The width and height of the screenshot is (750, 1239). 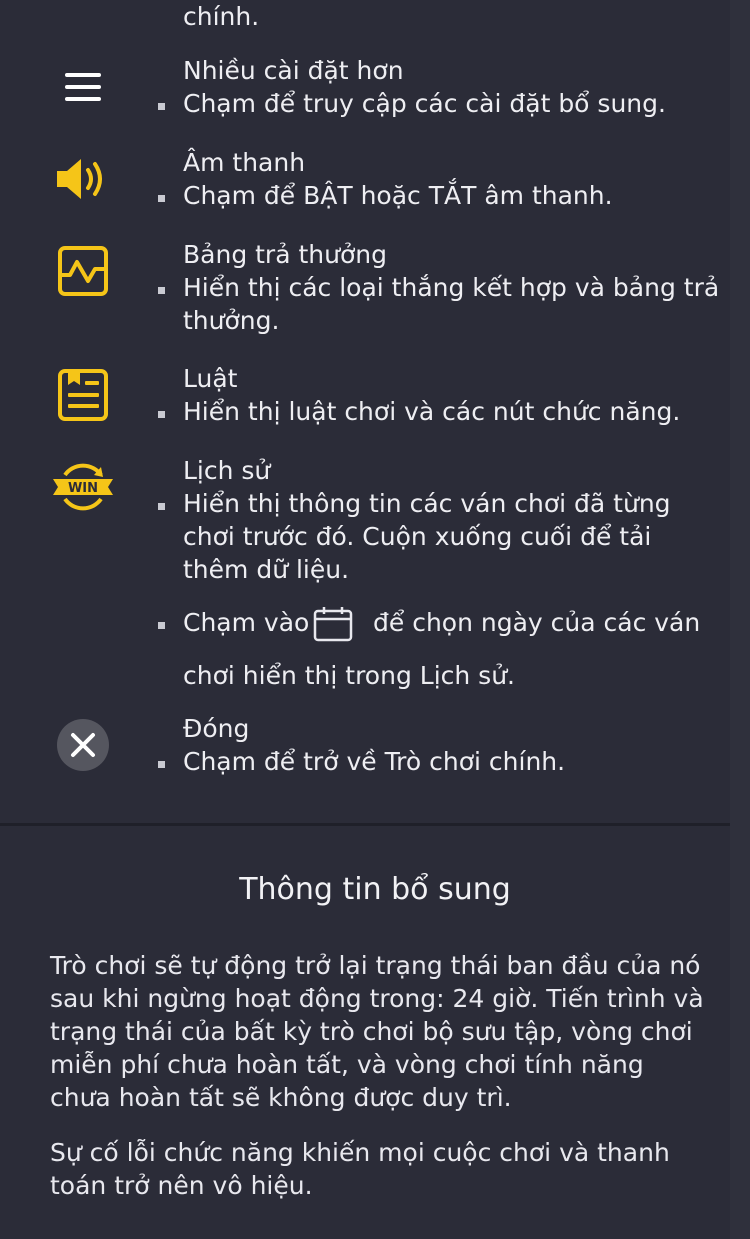 I want to click on control-item-text: Đóng Chạm để trở về Trò chơi chính., so click(x=440, y=745).